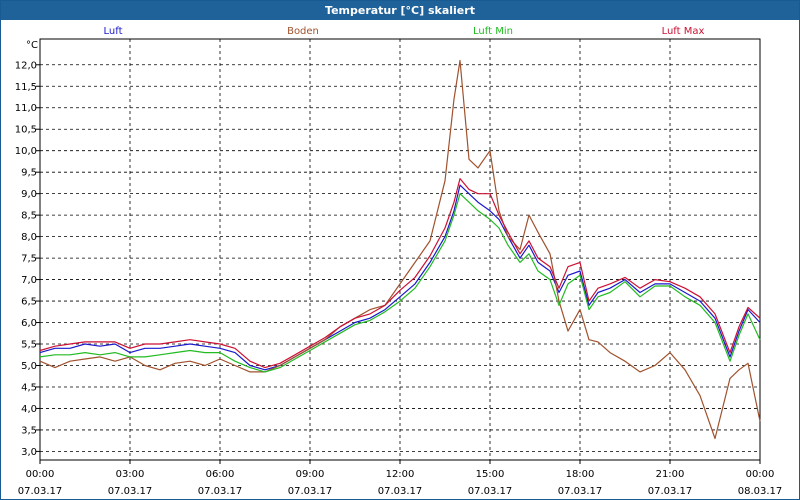  What do you see at coordinates (29, 194) in the screenshot?
I see `y-tick-label: 9,0` at bounding box center [29, 194].